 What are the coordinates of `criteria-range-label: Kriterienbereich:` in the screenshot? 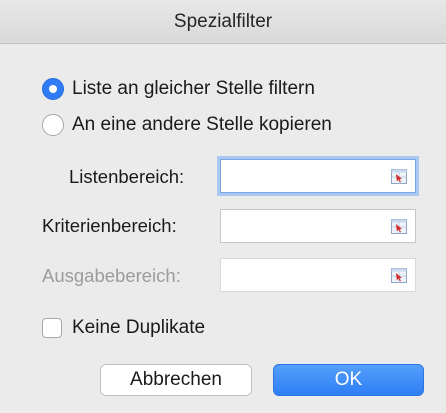 It's located at (109, 225).